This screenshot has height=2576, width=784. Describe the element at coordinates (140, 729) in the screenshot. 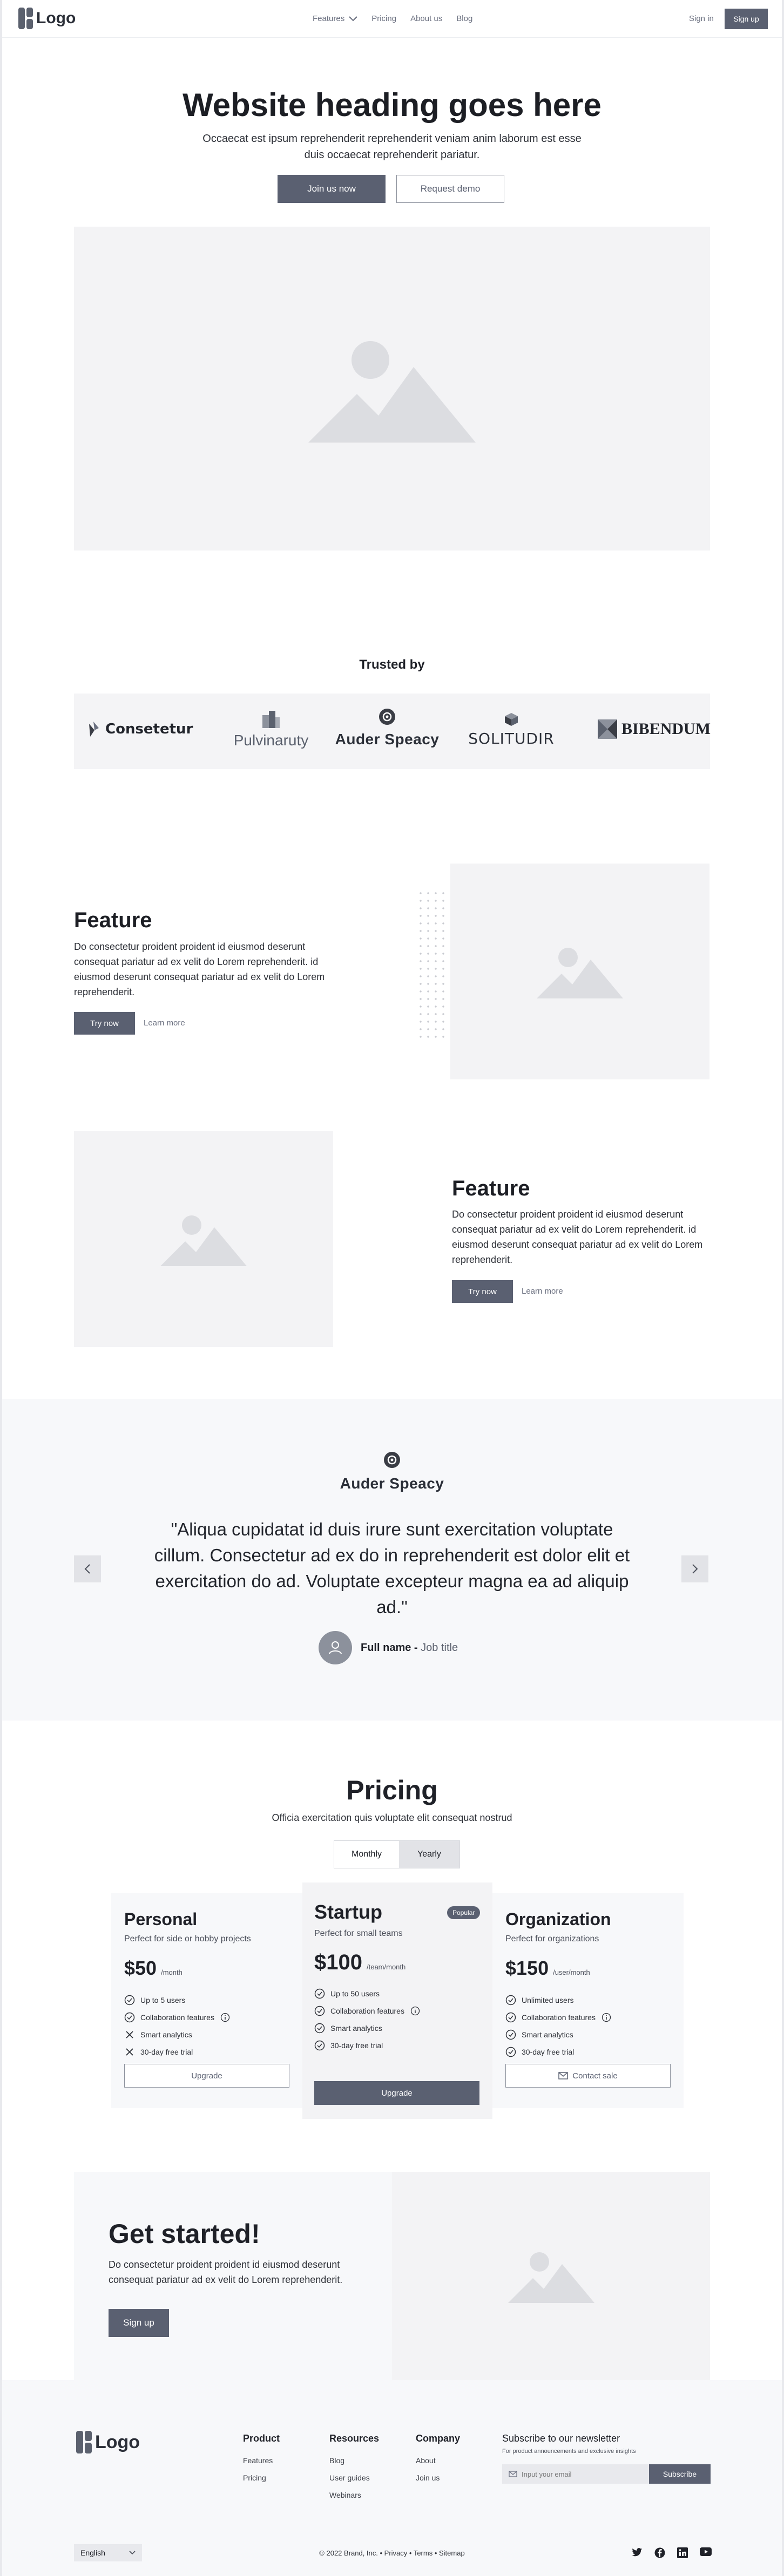

I see `brand-logo-consetetur: Consetetur` at that location.